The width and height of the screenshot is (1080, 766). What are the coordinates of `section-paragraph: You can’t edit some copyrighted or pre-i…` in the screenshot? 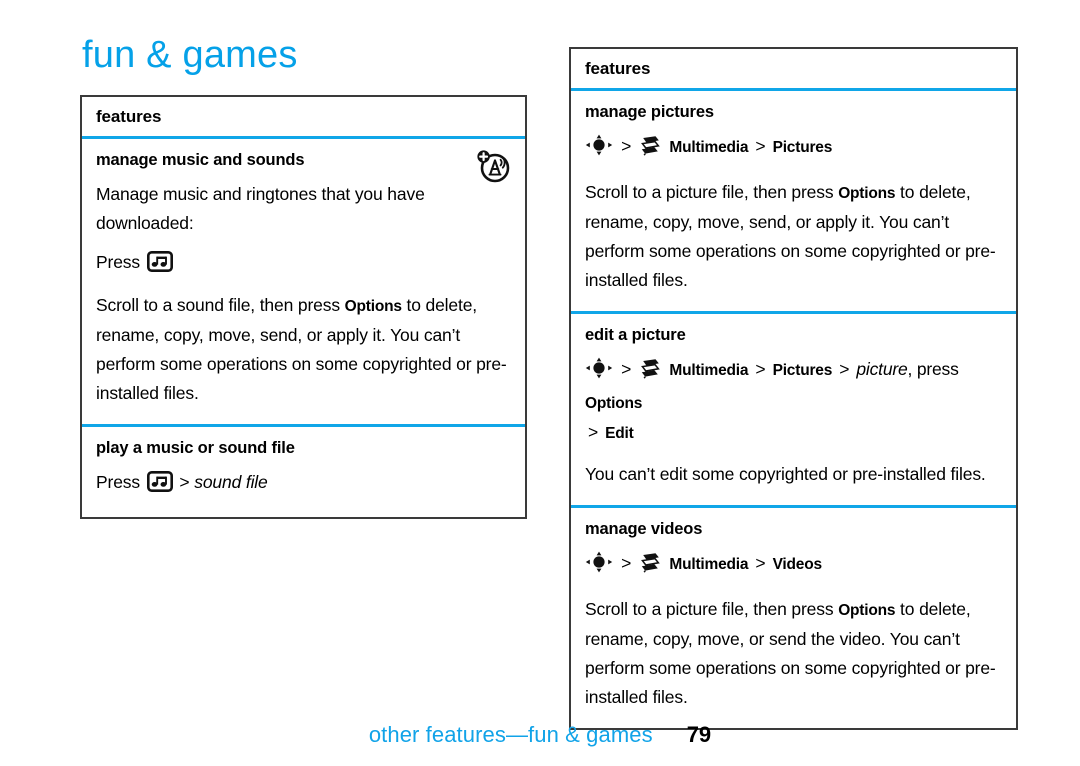 It's located at (785, 474).